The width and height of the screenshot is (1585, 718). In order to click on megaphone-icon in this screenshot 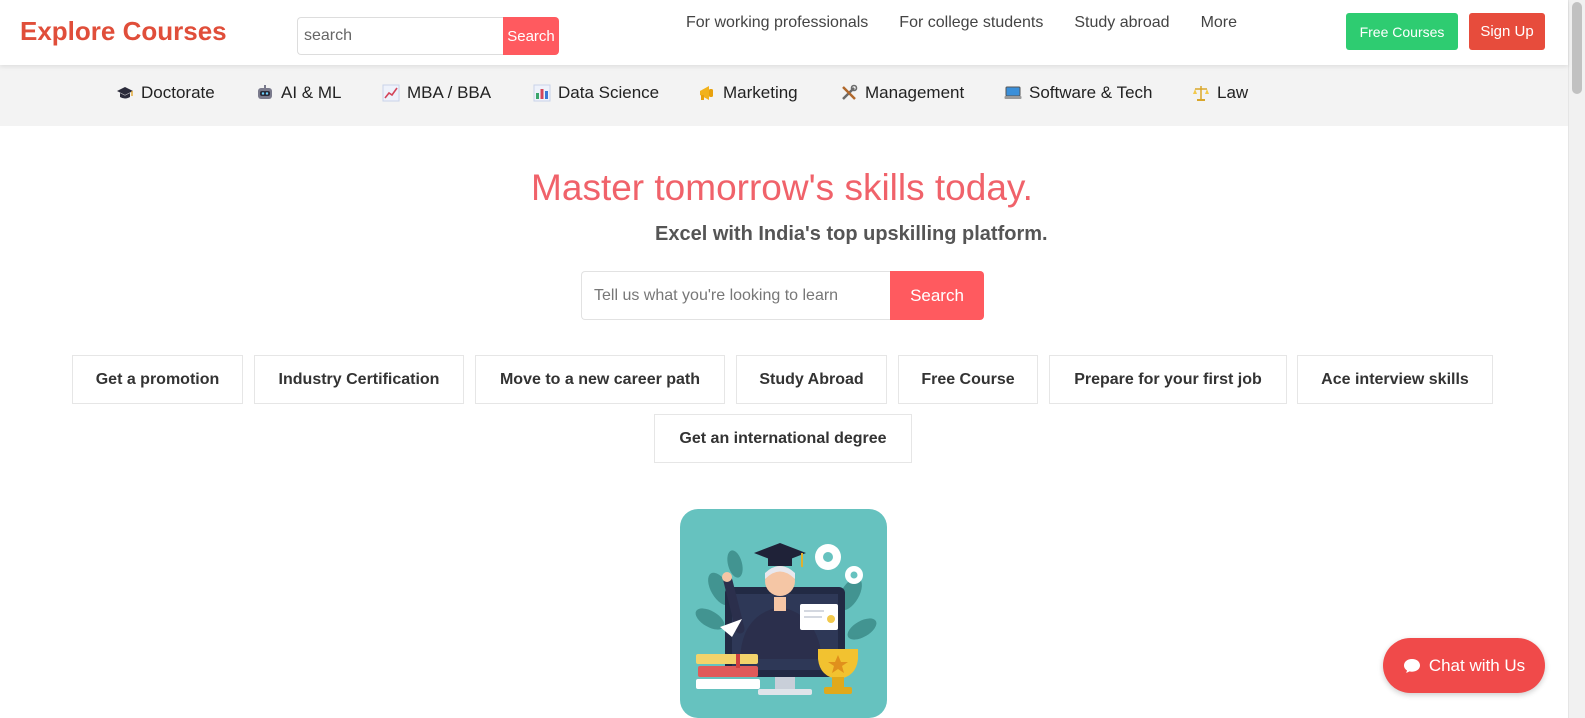, I will do `click(707, 93)`.